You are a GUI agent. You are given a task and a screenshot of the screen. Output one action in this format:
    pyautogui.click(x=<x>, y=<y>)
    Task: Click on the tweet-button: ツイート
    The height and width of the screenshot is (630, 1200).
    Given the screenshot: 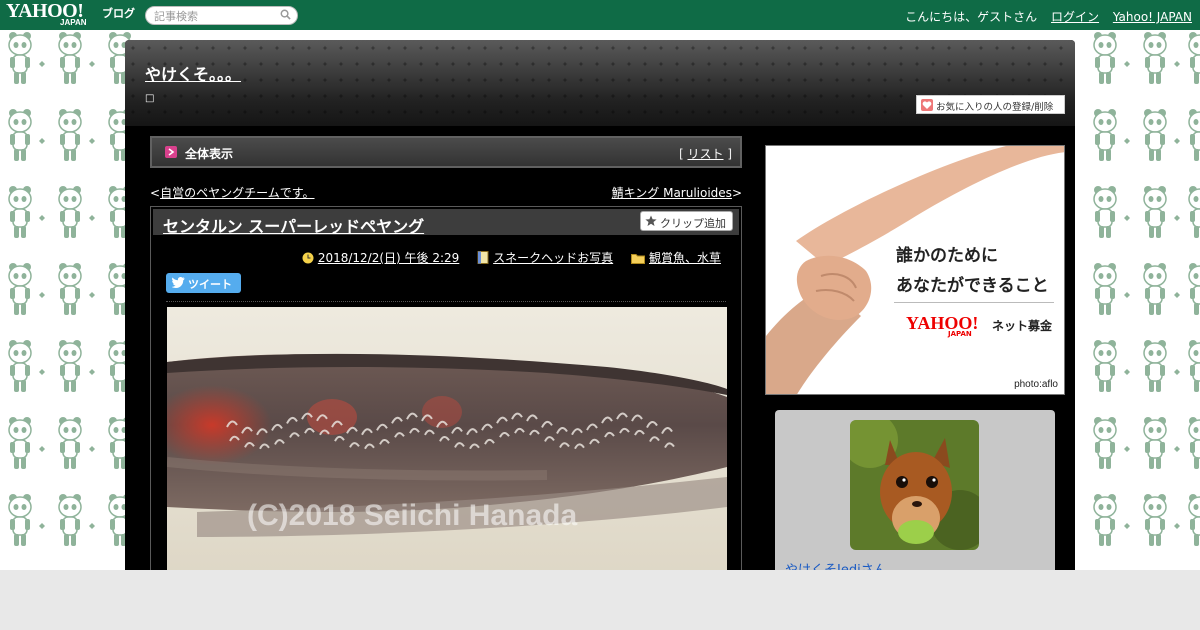 What is the action you would take?
    pyautogui.click(x=203, y=283)
    